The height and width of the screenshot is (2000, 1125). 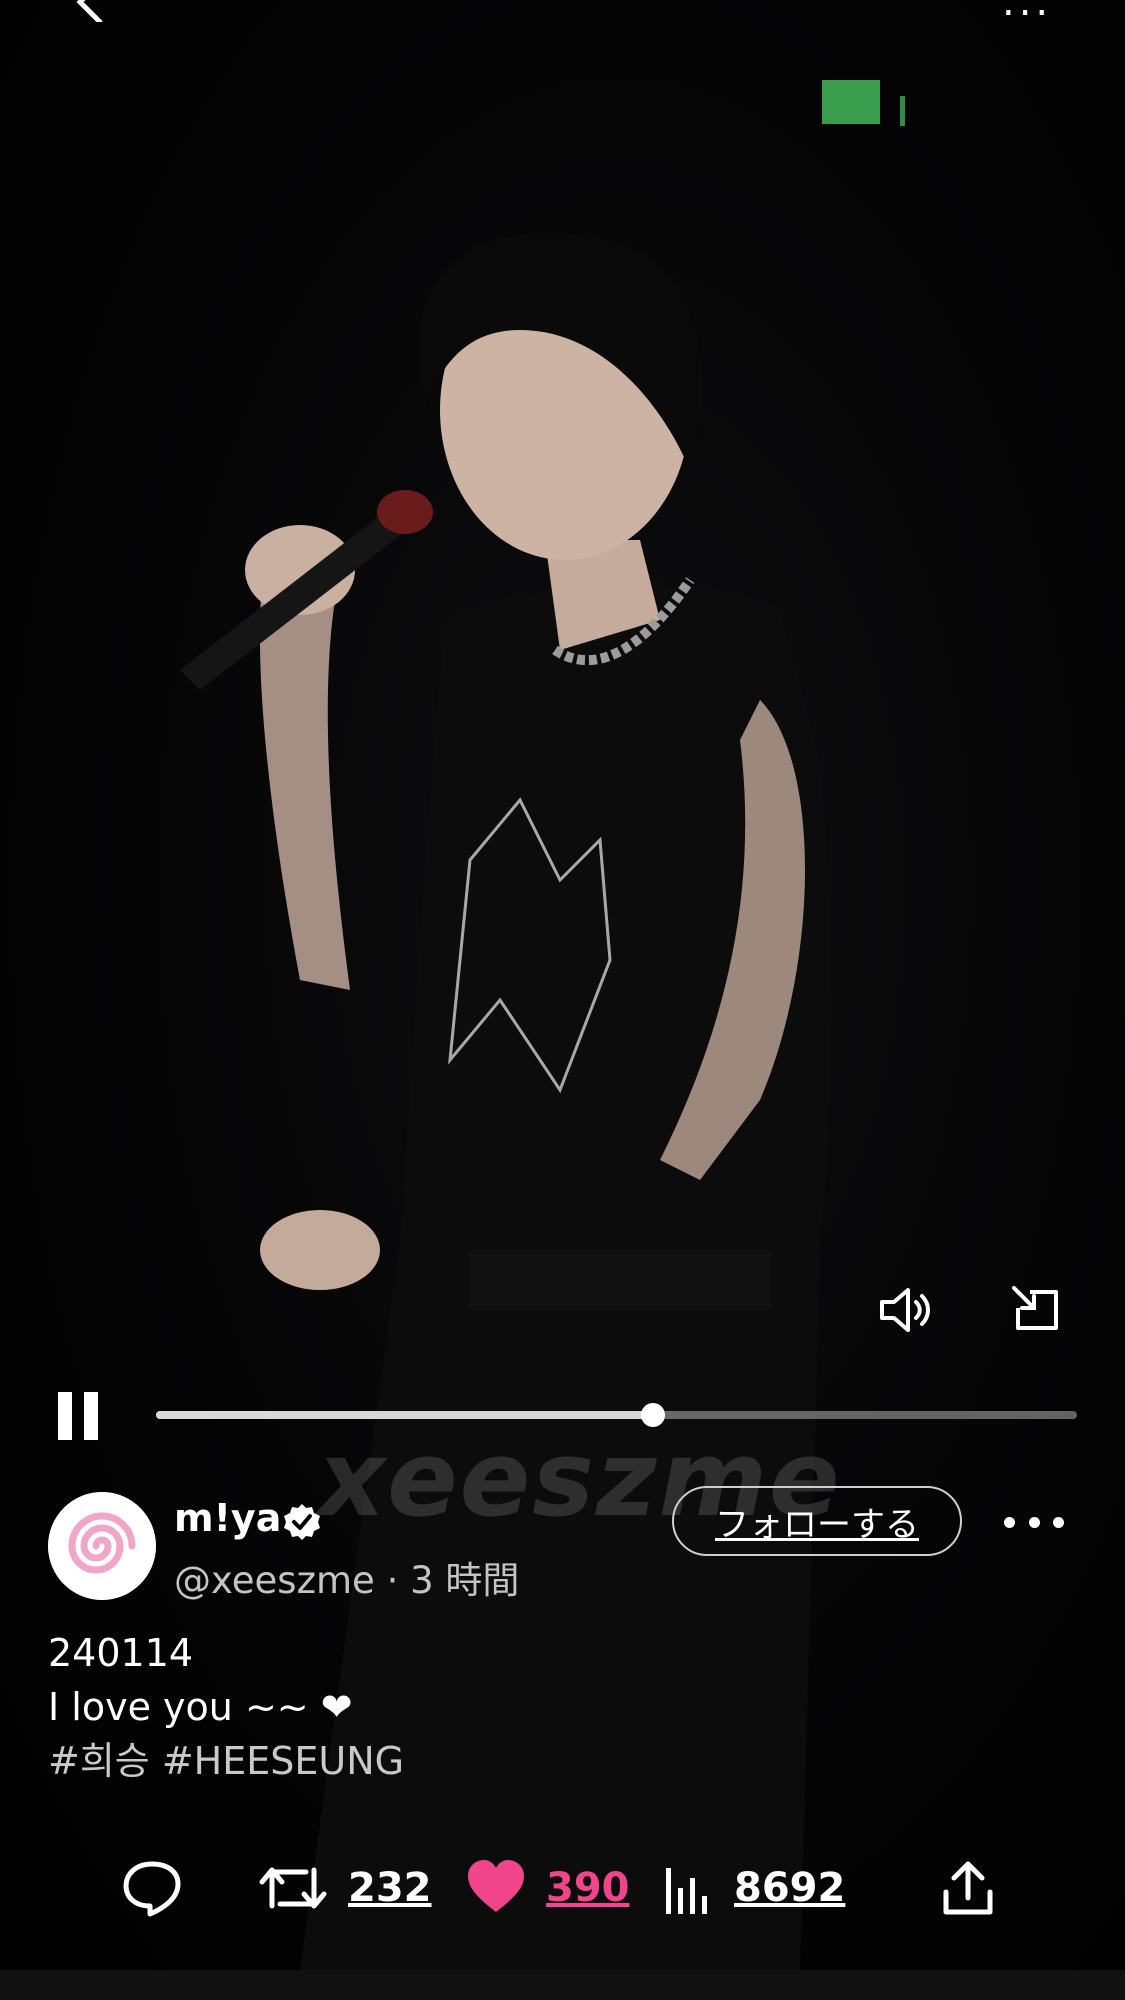 I want to click on views-button: 8692, so click(x=753, y=1888).